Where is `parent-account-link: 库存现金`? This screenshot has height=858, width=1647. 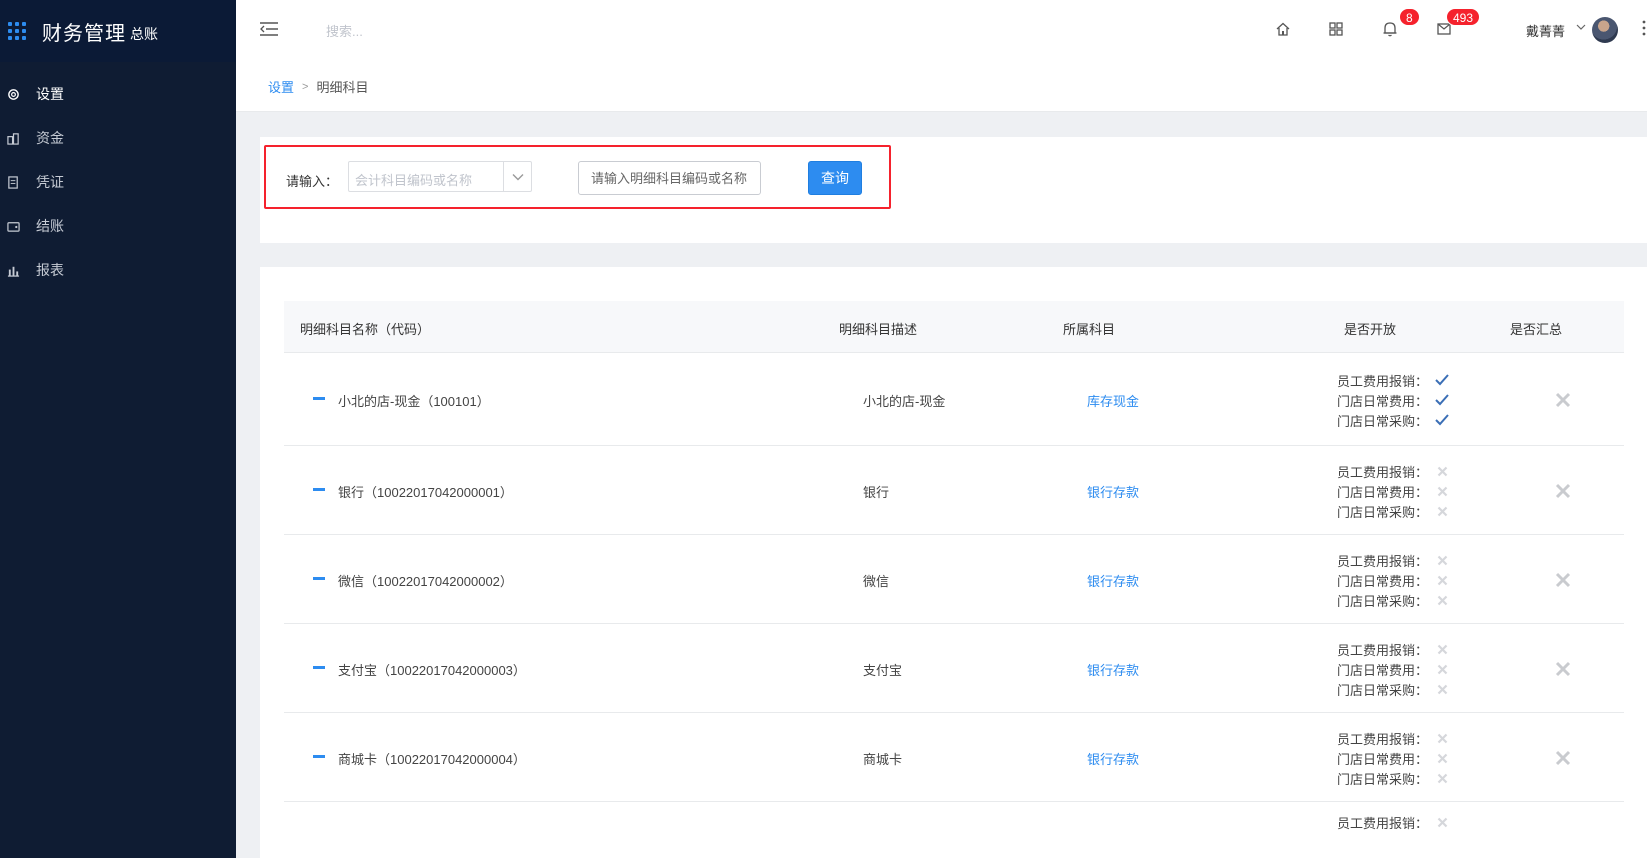
parent-account-link: 库存现金 is located at coordinates (1113, 400).